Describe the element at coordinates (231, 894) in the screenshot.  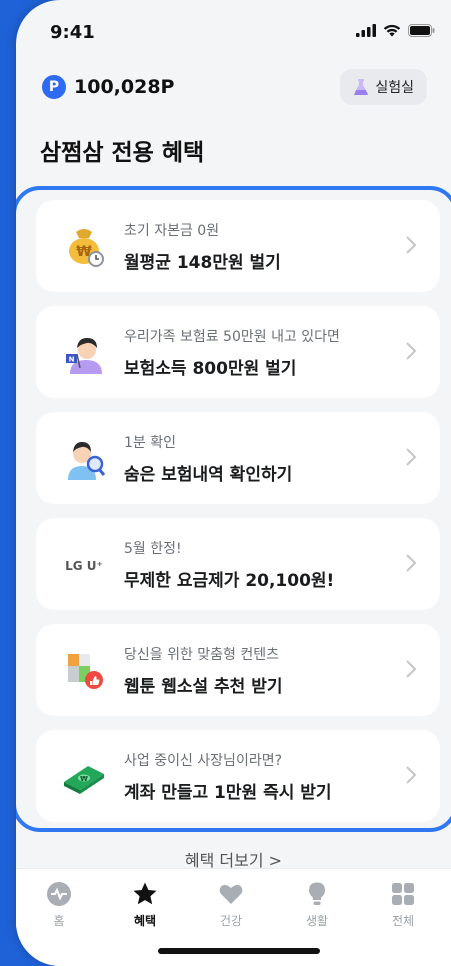
I see `heart-icon` at that location.